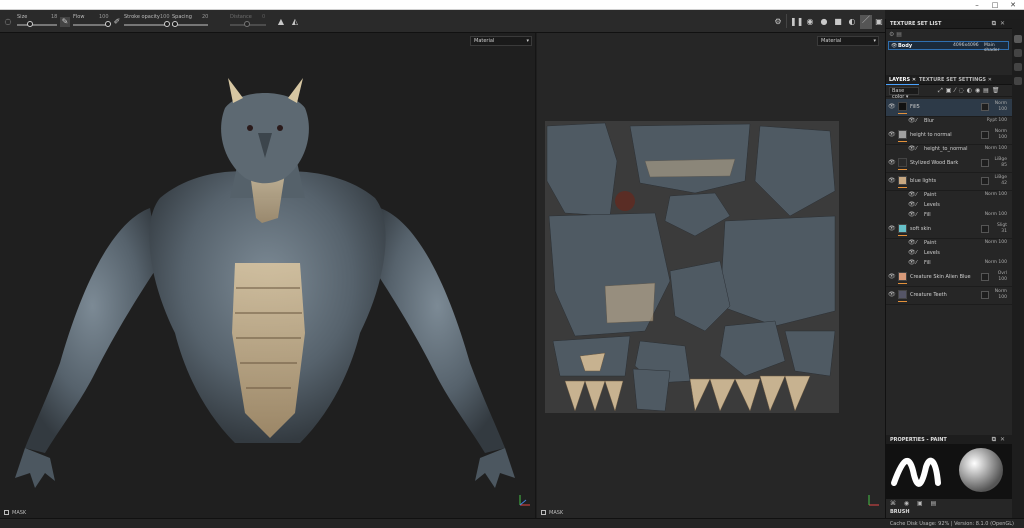 This screenshot has height=528, width=1024. I want to click on log-icon, so click(1018, 81).